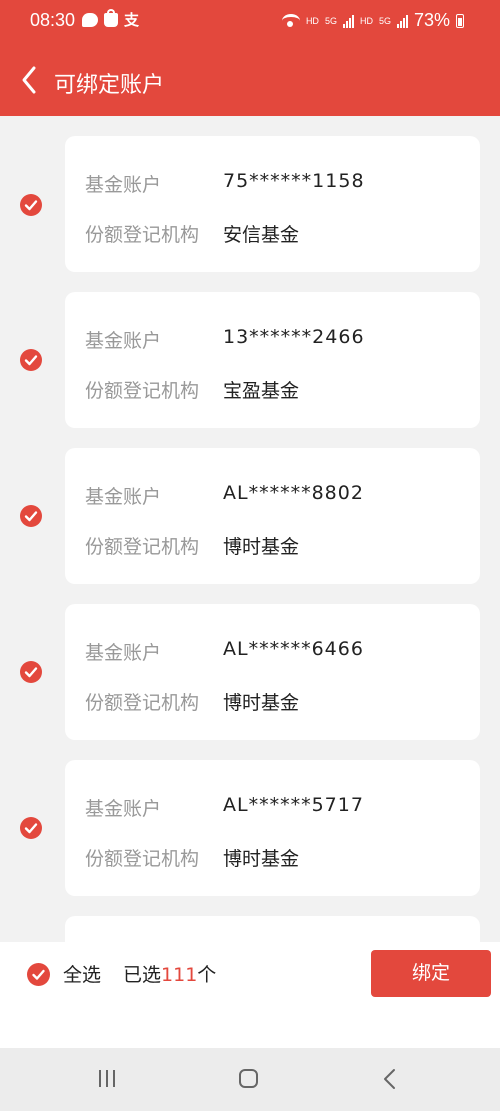  I want to click on system-icons: HD 5G HD 5G 73%, so click(372, 20).